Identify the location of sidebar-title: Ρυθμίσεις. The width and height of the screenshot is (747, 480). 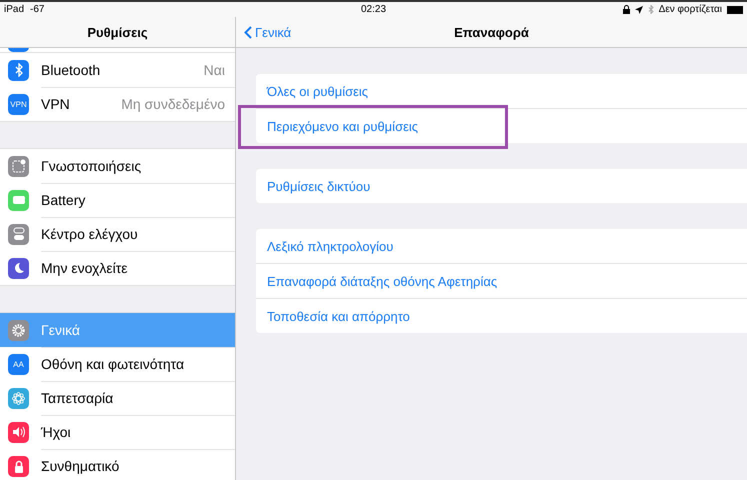
(117, 32).